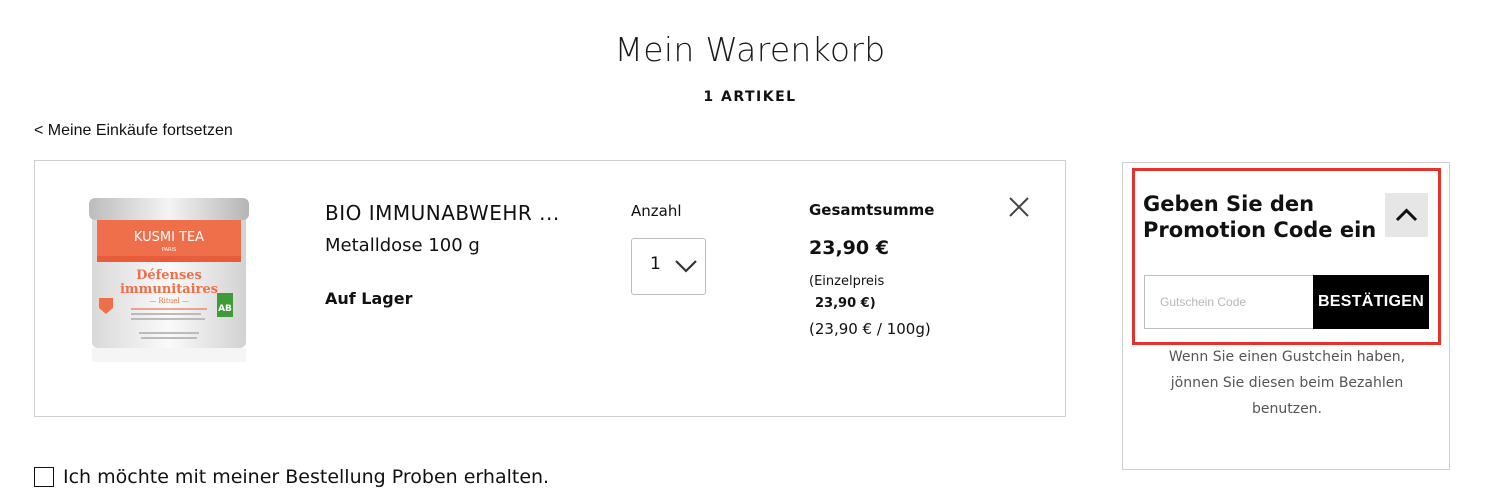 The height and width of the screenshot is (494, 1500). What do you see at coordinates (1228, 302) in the screenshot?
I see `promo-code-input` at bounding box center [1228, 302].